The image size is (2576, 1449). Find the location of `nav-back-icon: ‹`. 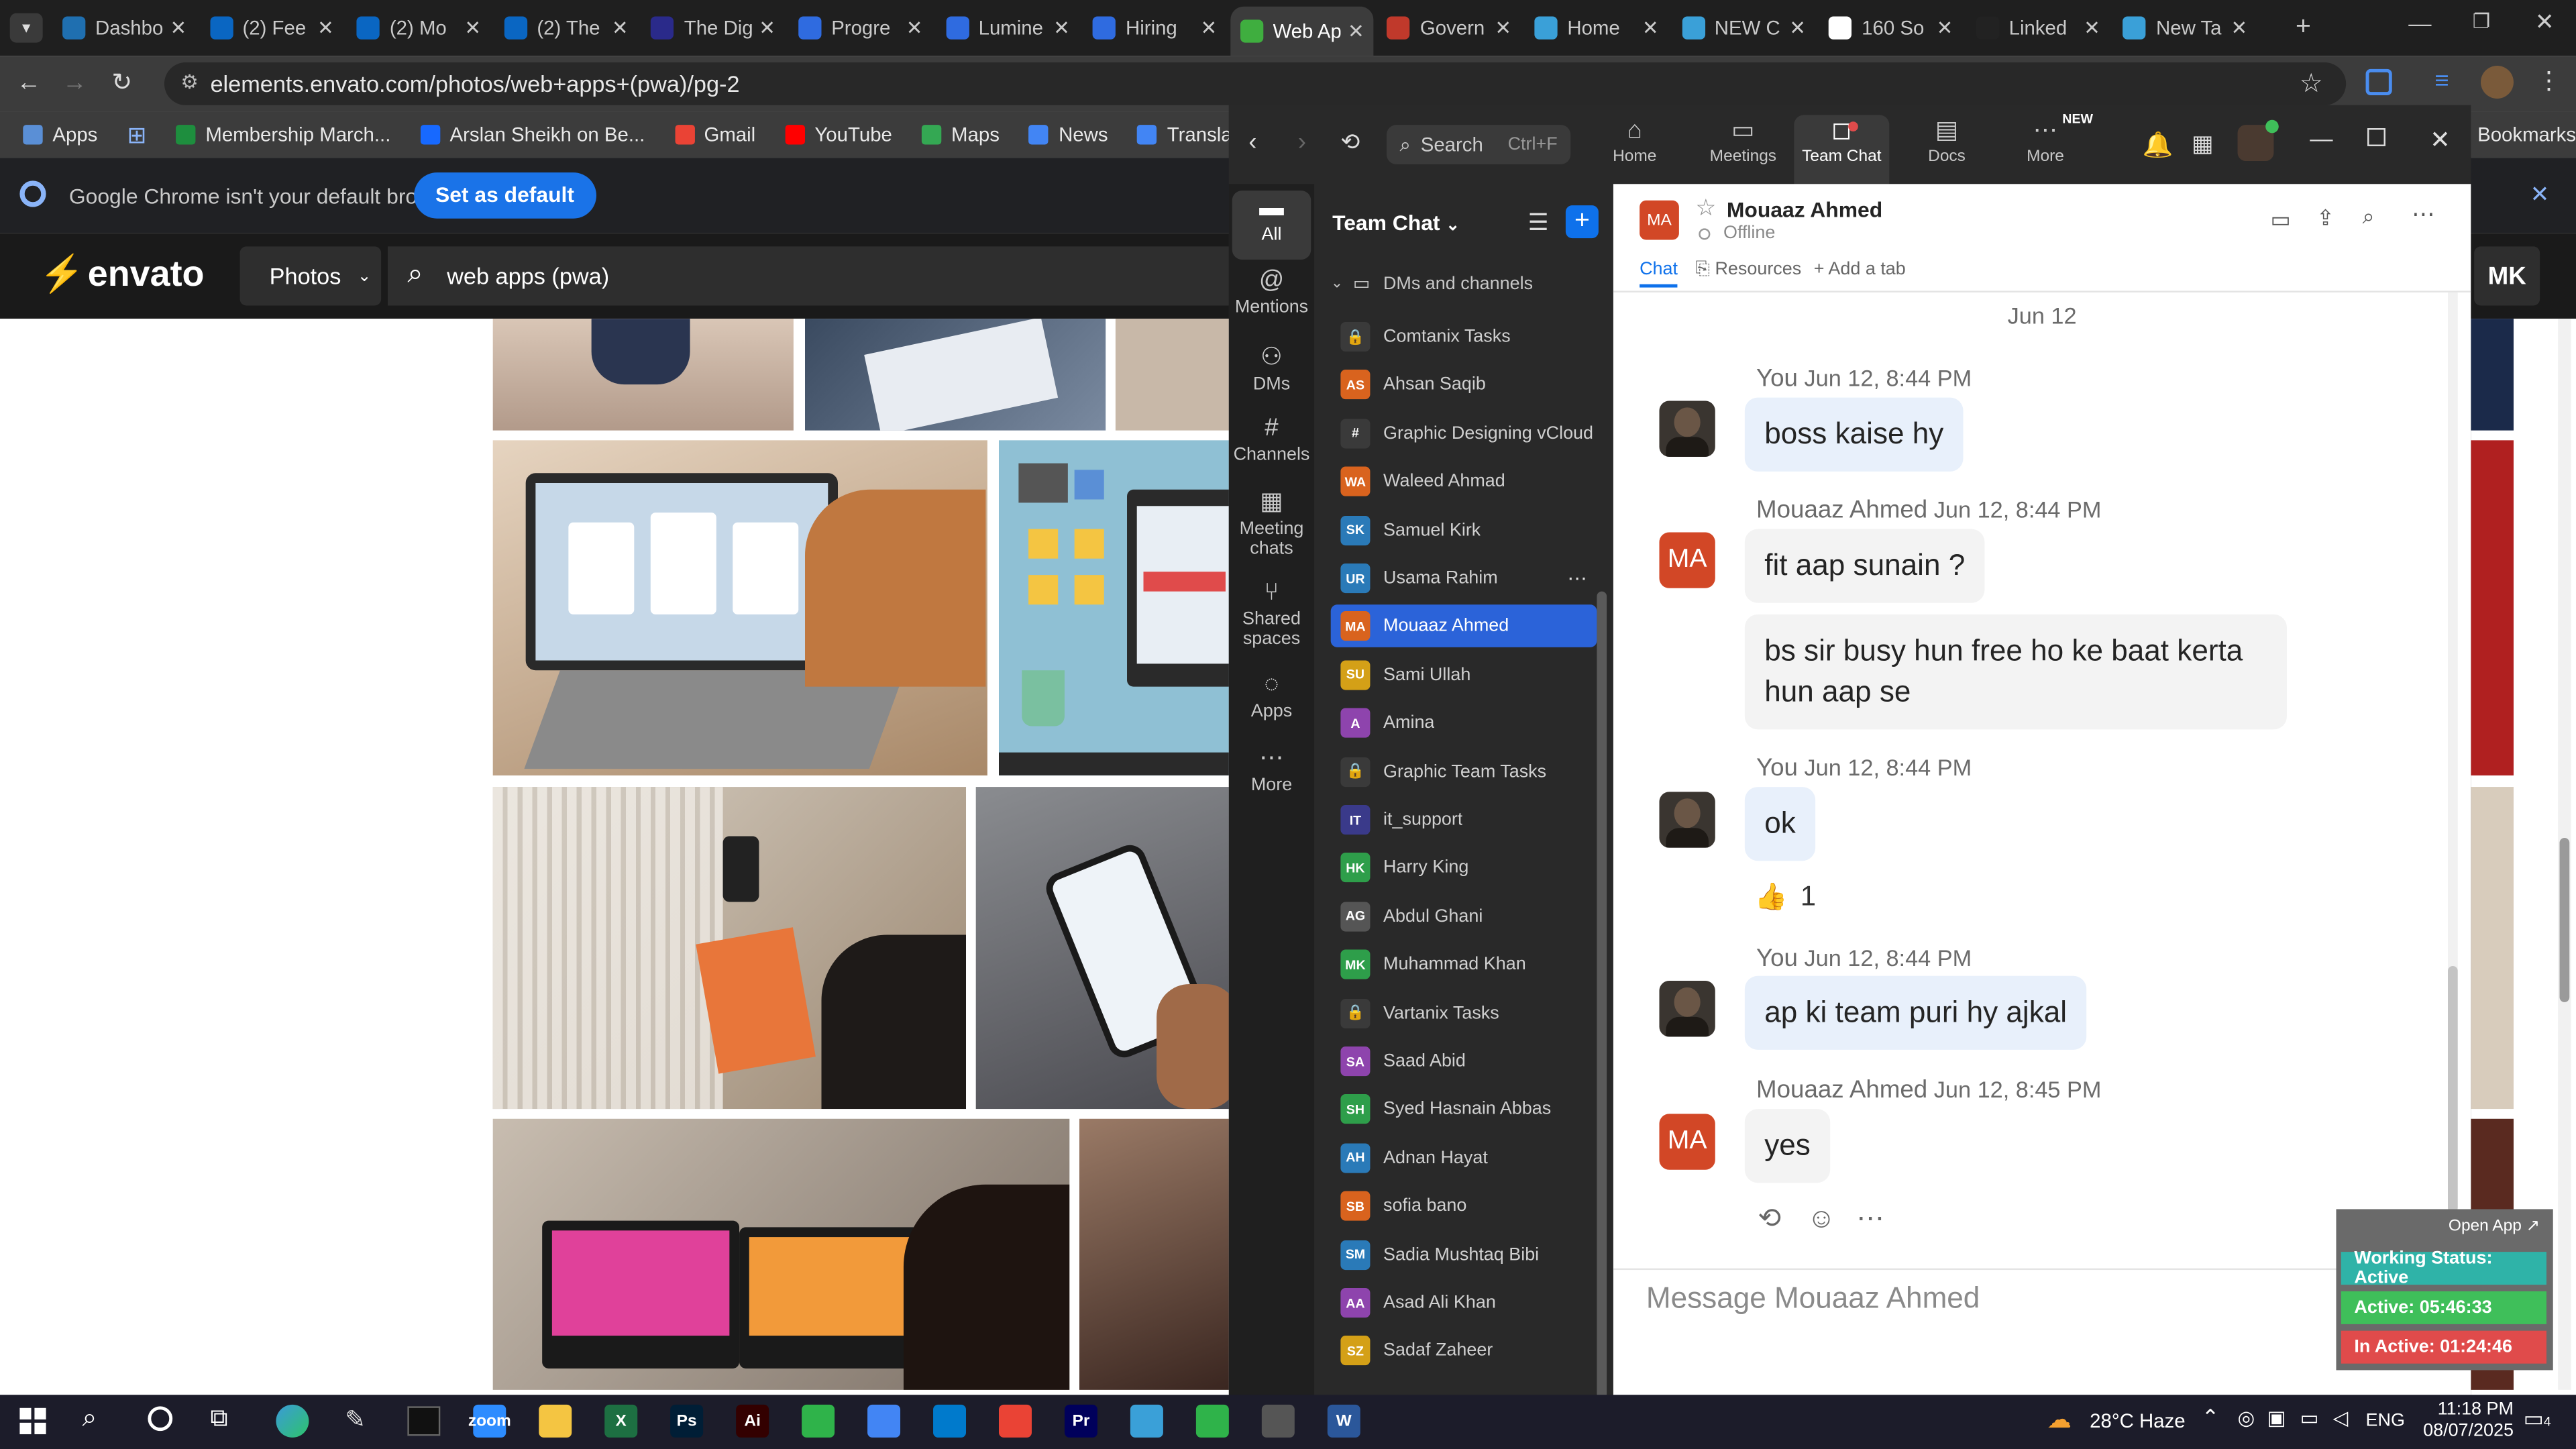

nav-back-icon: ‹ is located at coordinates (1252, 142).